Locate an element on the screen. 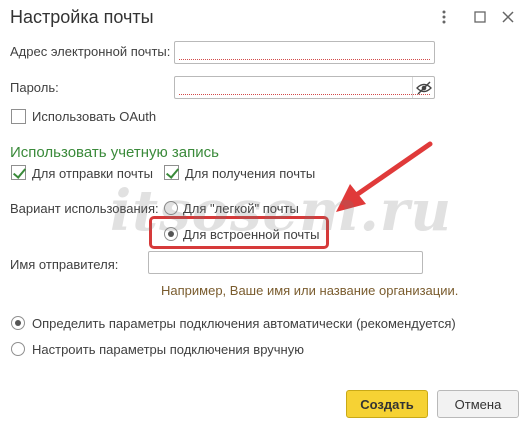 The height and width of the screenshot is (426, 528). usage-light-label: Для "легкой" почты is located at coordinates (241, 208).